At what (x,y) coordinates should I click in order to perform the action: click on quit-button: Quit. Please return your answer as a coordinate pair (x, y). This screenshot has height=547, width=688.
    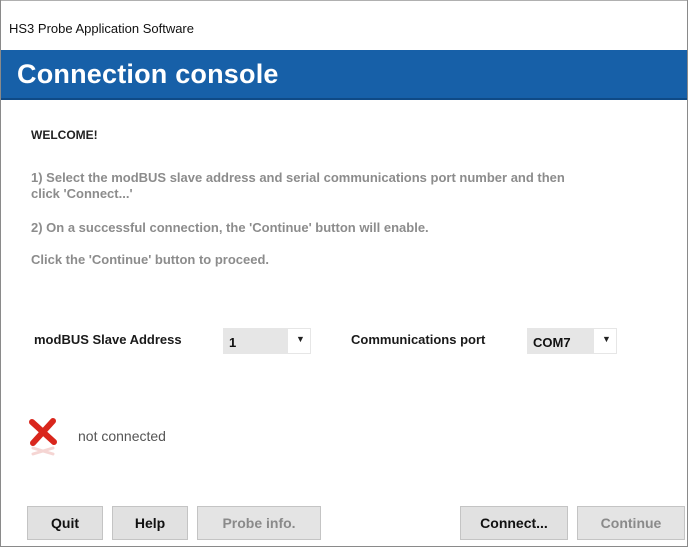
    Looking at the image, I should click on (65, 523).